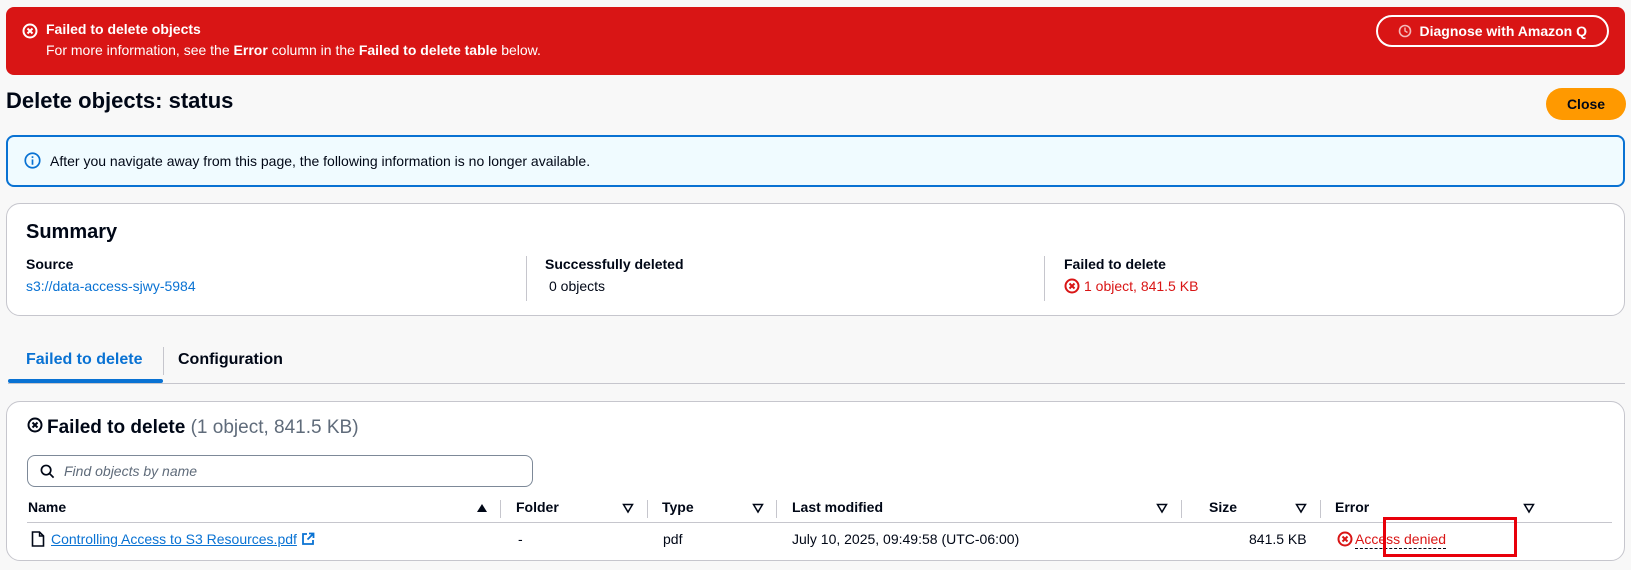 The image size is (1631, 570). Describe the element at coordinates (1223, 507) in the screenshot. I see `column-header-size: Size` at that location.